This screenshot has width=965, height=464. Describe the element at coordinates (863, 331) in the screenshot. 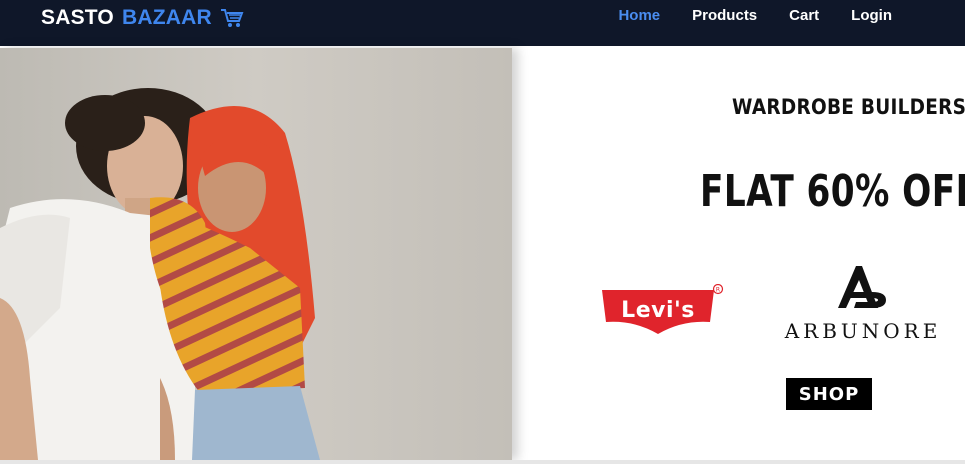

I see `arbunore-logo-text: ARBUNORE` at that location.